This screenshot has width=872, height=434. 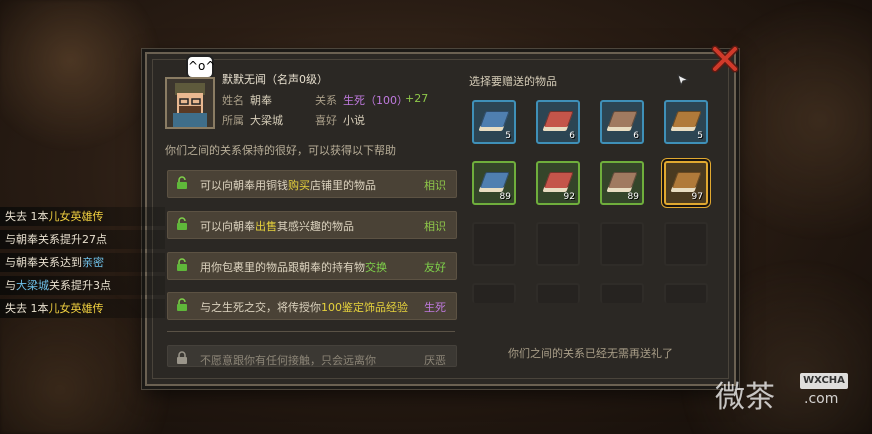 What do you see at coordinates (261, 100) in the screenshot?
I see `name-value: 朝奉` at bounding box center [261, 100].